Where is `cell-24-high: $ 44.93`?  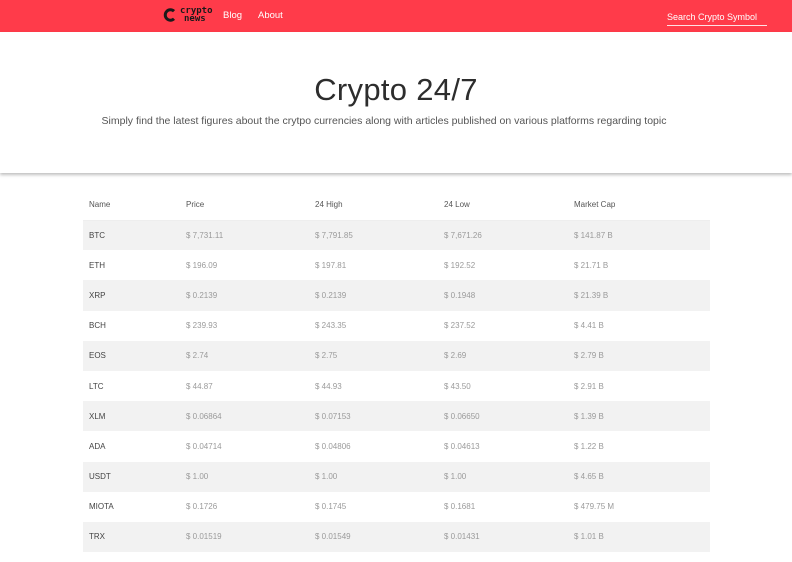 cell-24-high: $ 44.93 is located at coordinates (328, 386).